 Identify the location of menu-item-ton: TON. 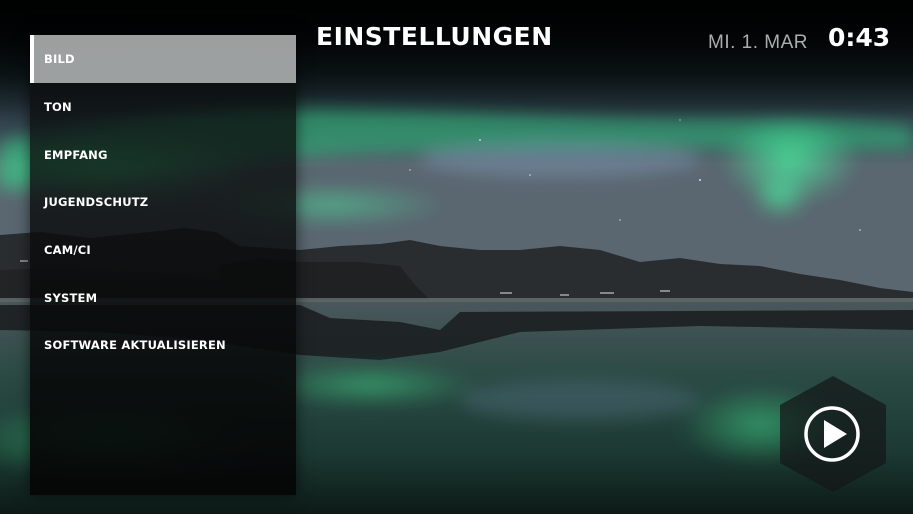
(163, 107).